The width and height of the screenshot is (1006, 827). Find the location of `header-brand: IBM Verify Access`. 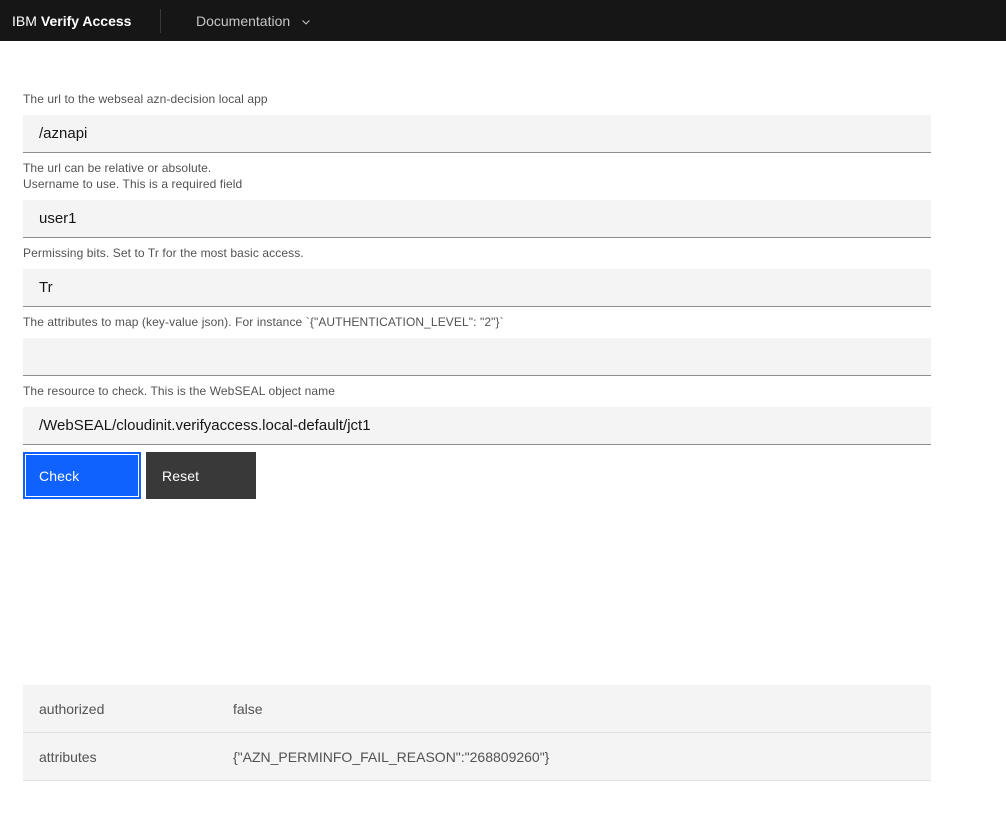

header-brand: IBM Verify Access is located at coordinates (80, 21).